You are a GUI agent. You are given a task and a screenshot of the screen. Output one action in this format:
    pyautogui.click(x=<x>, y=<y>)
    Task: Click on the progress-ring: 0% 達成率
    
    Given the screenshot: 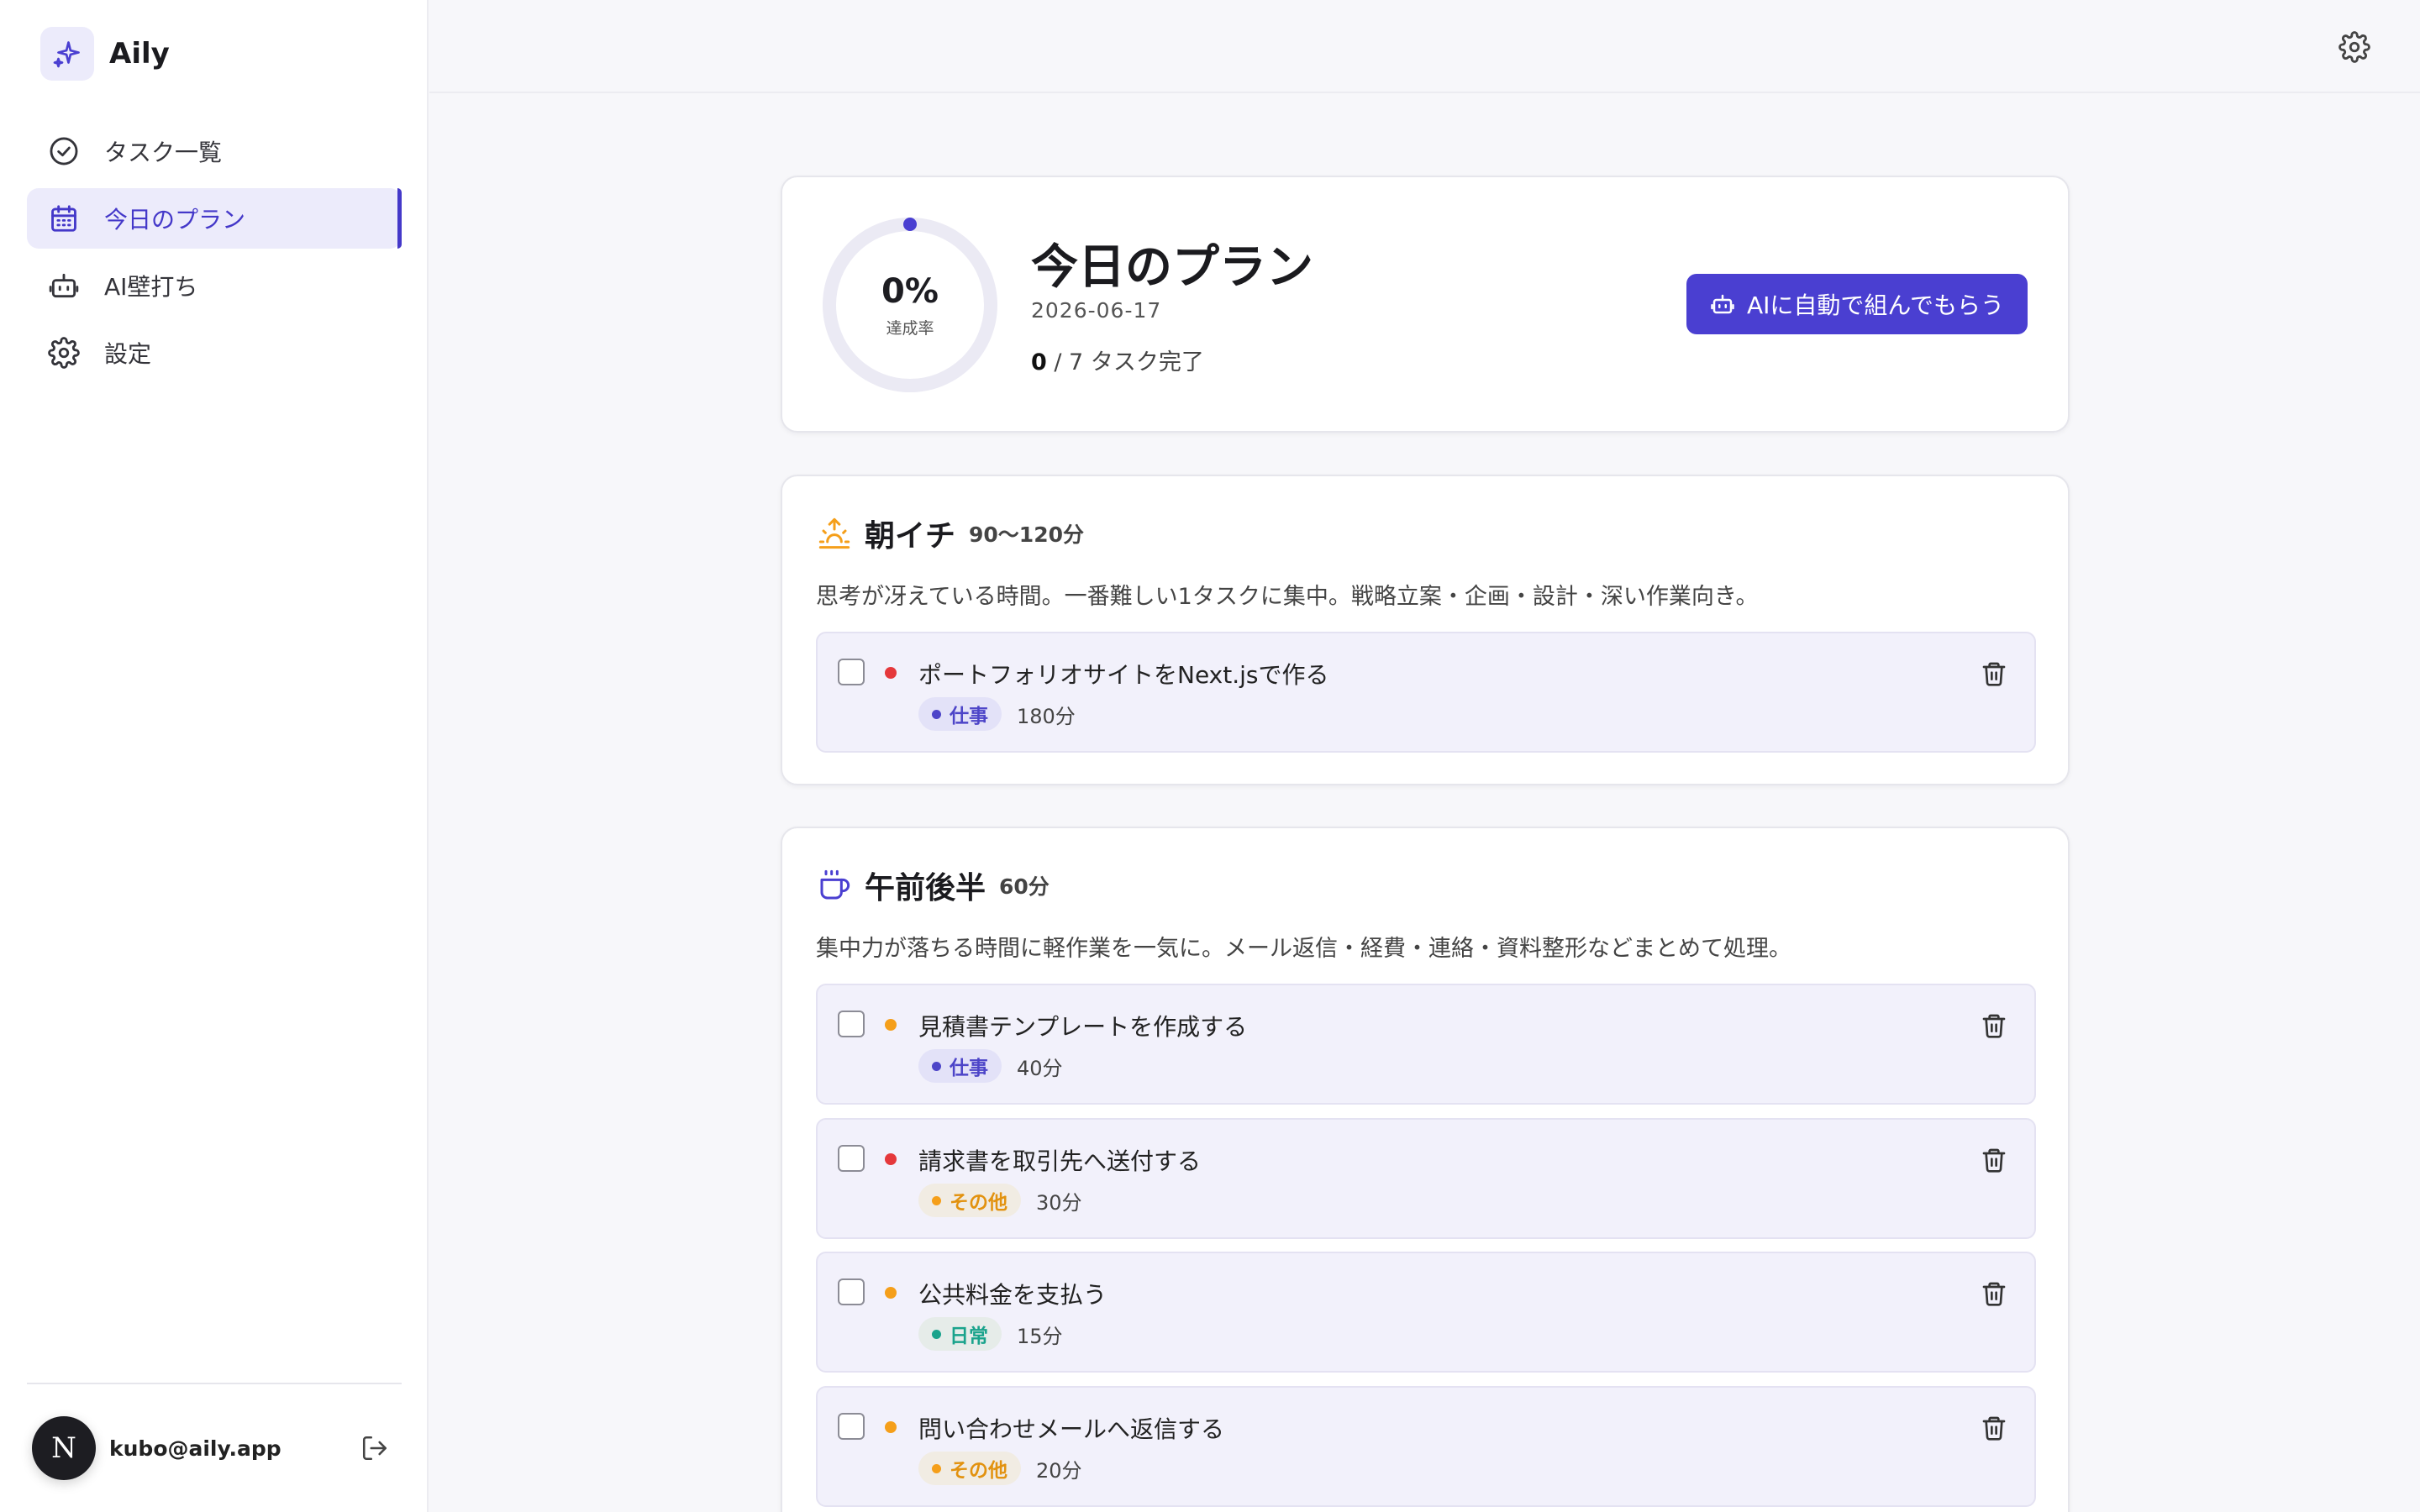 What is the action you would take?
    pyautogui.click(x=910, y=305)
    